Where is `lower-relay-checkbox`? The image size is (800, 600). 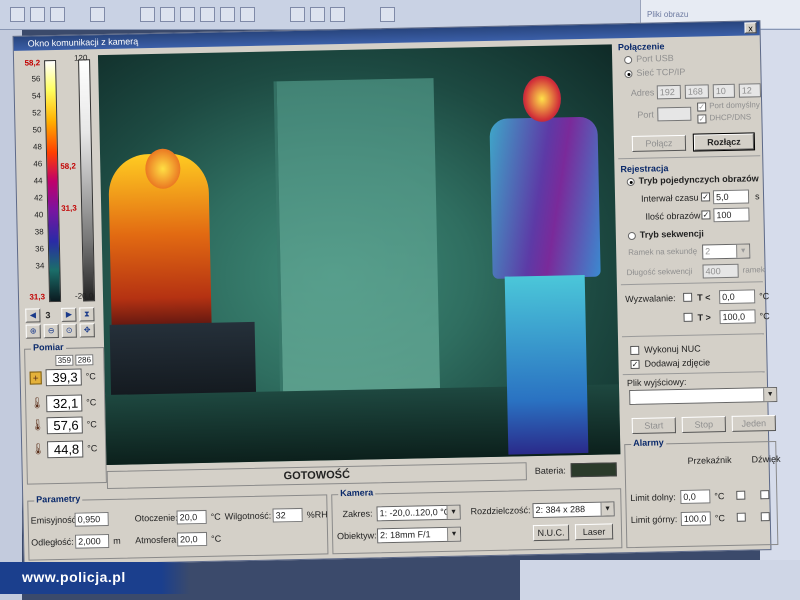 lower-relay-checkbox is located at coordinates (741, 495).